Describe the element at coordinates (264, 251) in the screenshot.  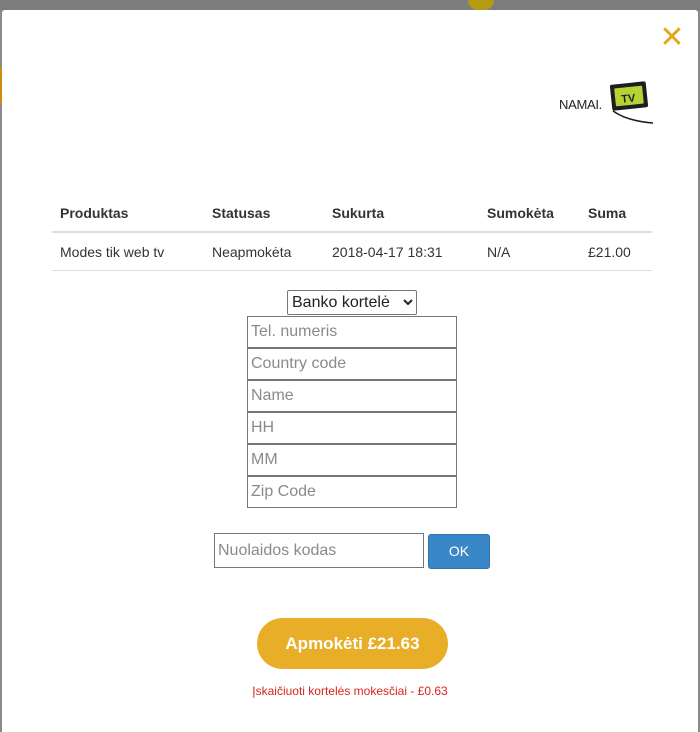
I see `cell-status: Neapmokėta` at that location.